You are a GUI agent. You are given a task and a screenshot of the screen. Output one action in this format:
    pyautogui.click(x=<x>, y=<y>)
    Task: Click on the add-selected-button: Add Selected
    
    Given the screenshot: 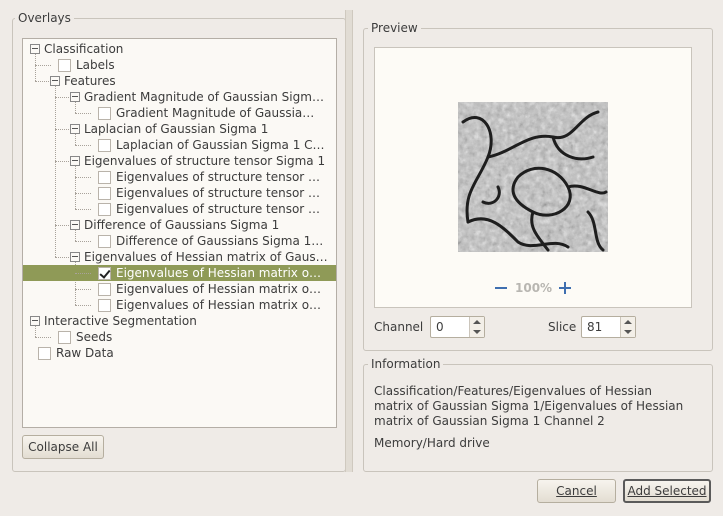 What is the action you would take?
    pyautogui.click(x=667, y=491)
    